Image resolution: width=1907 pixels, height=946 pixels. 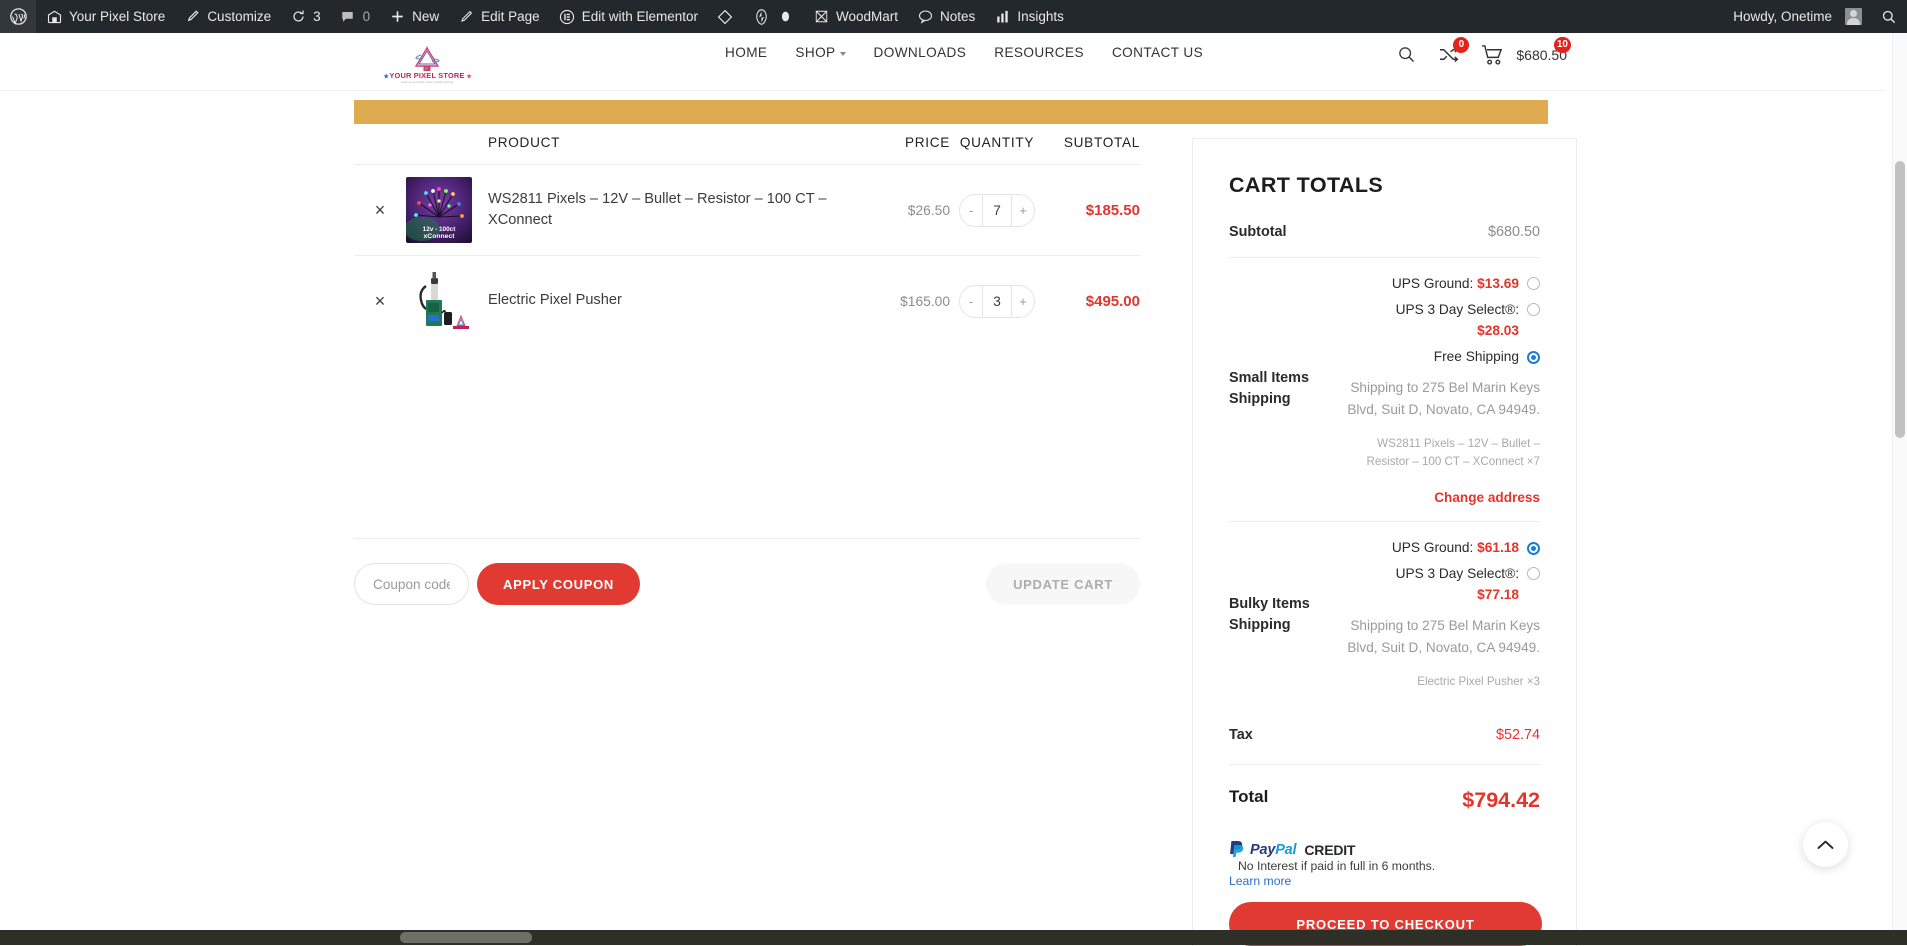 I want to click on svg-text: YOUR PIXEL STORE, so click(x=426, y=75).